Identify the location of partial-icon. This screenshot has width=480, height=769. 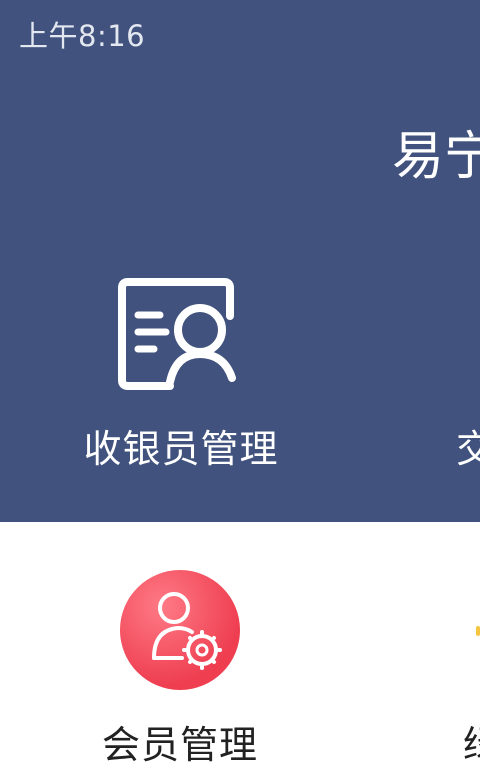
(478, 631).